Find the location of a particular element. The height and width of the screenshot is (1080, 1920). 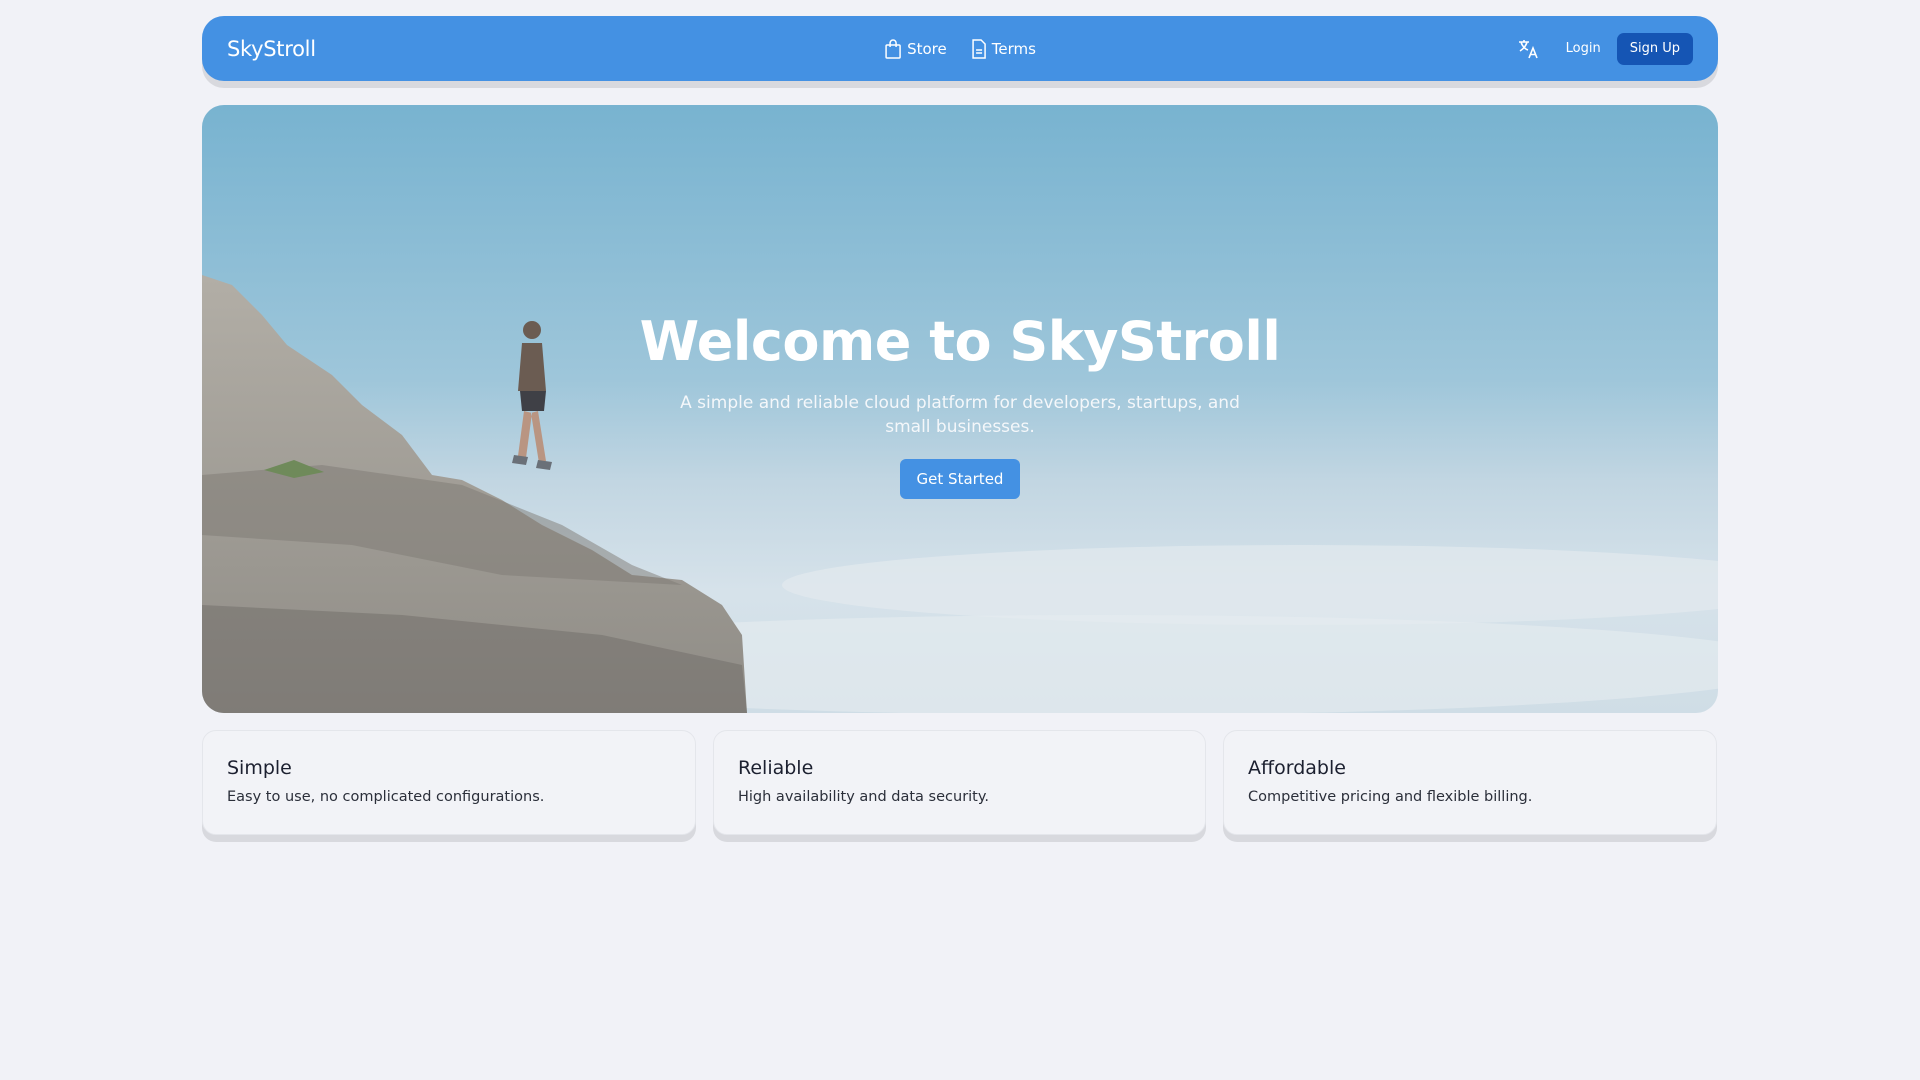

feature-text: High availability and data security. is located at coordinates (863, 797).